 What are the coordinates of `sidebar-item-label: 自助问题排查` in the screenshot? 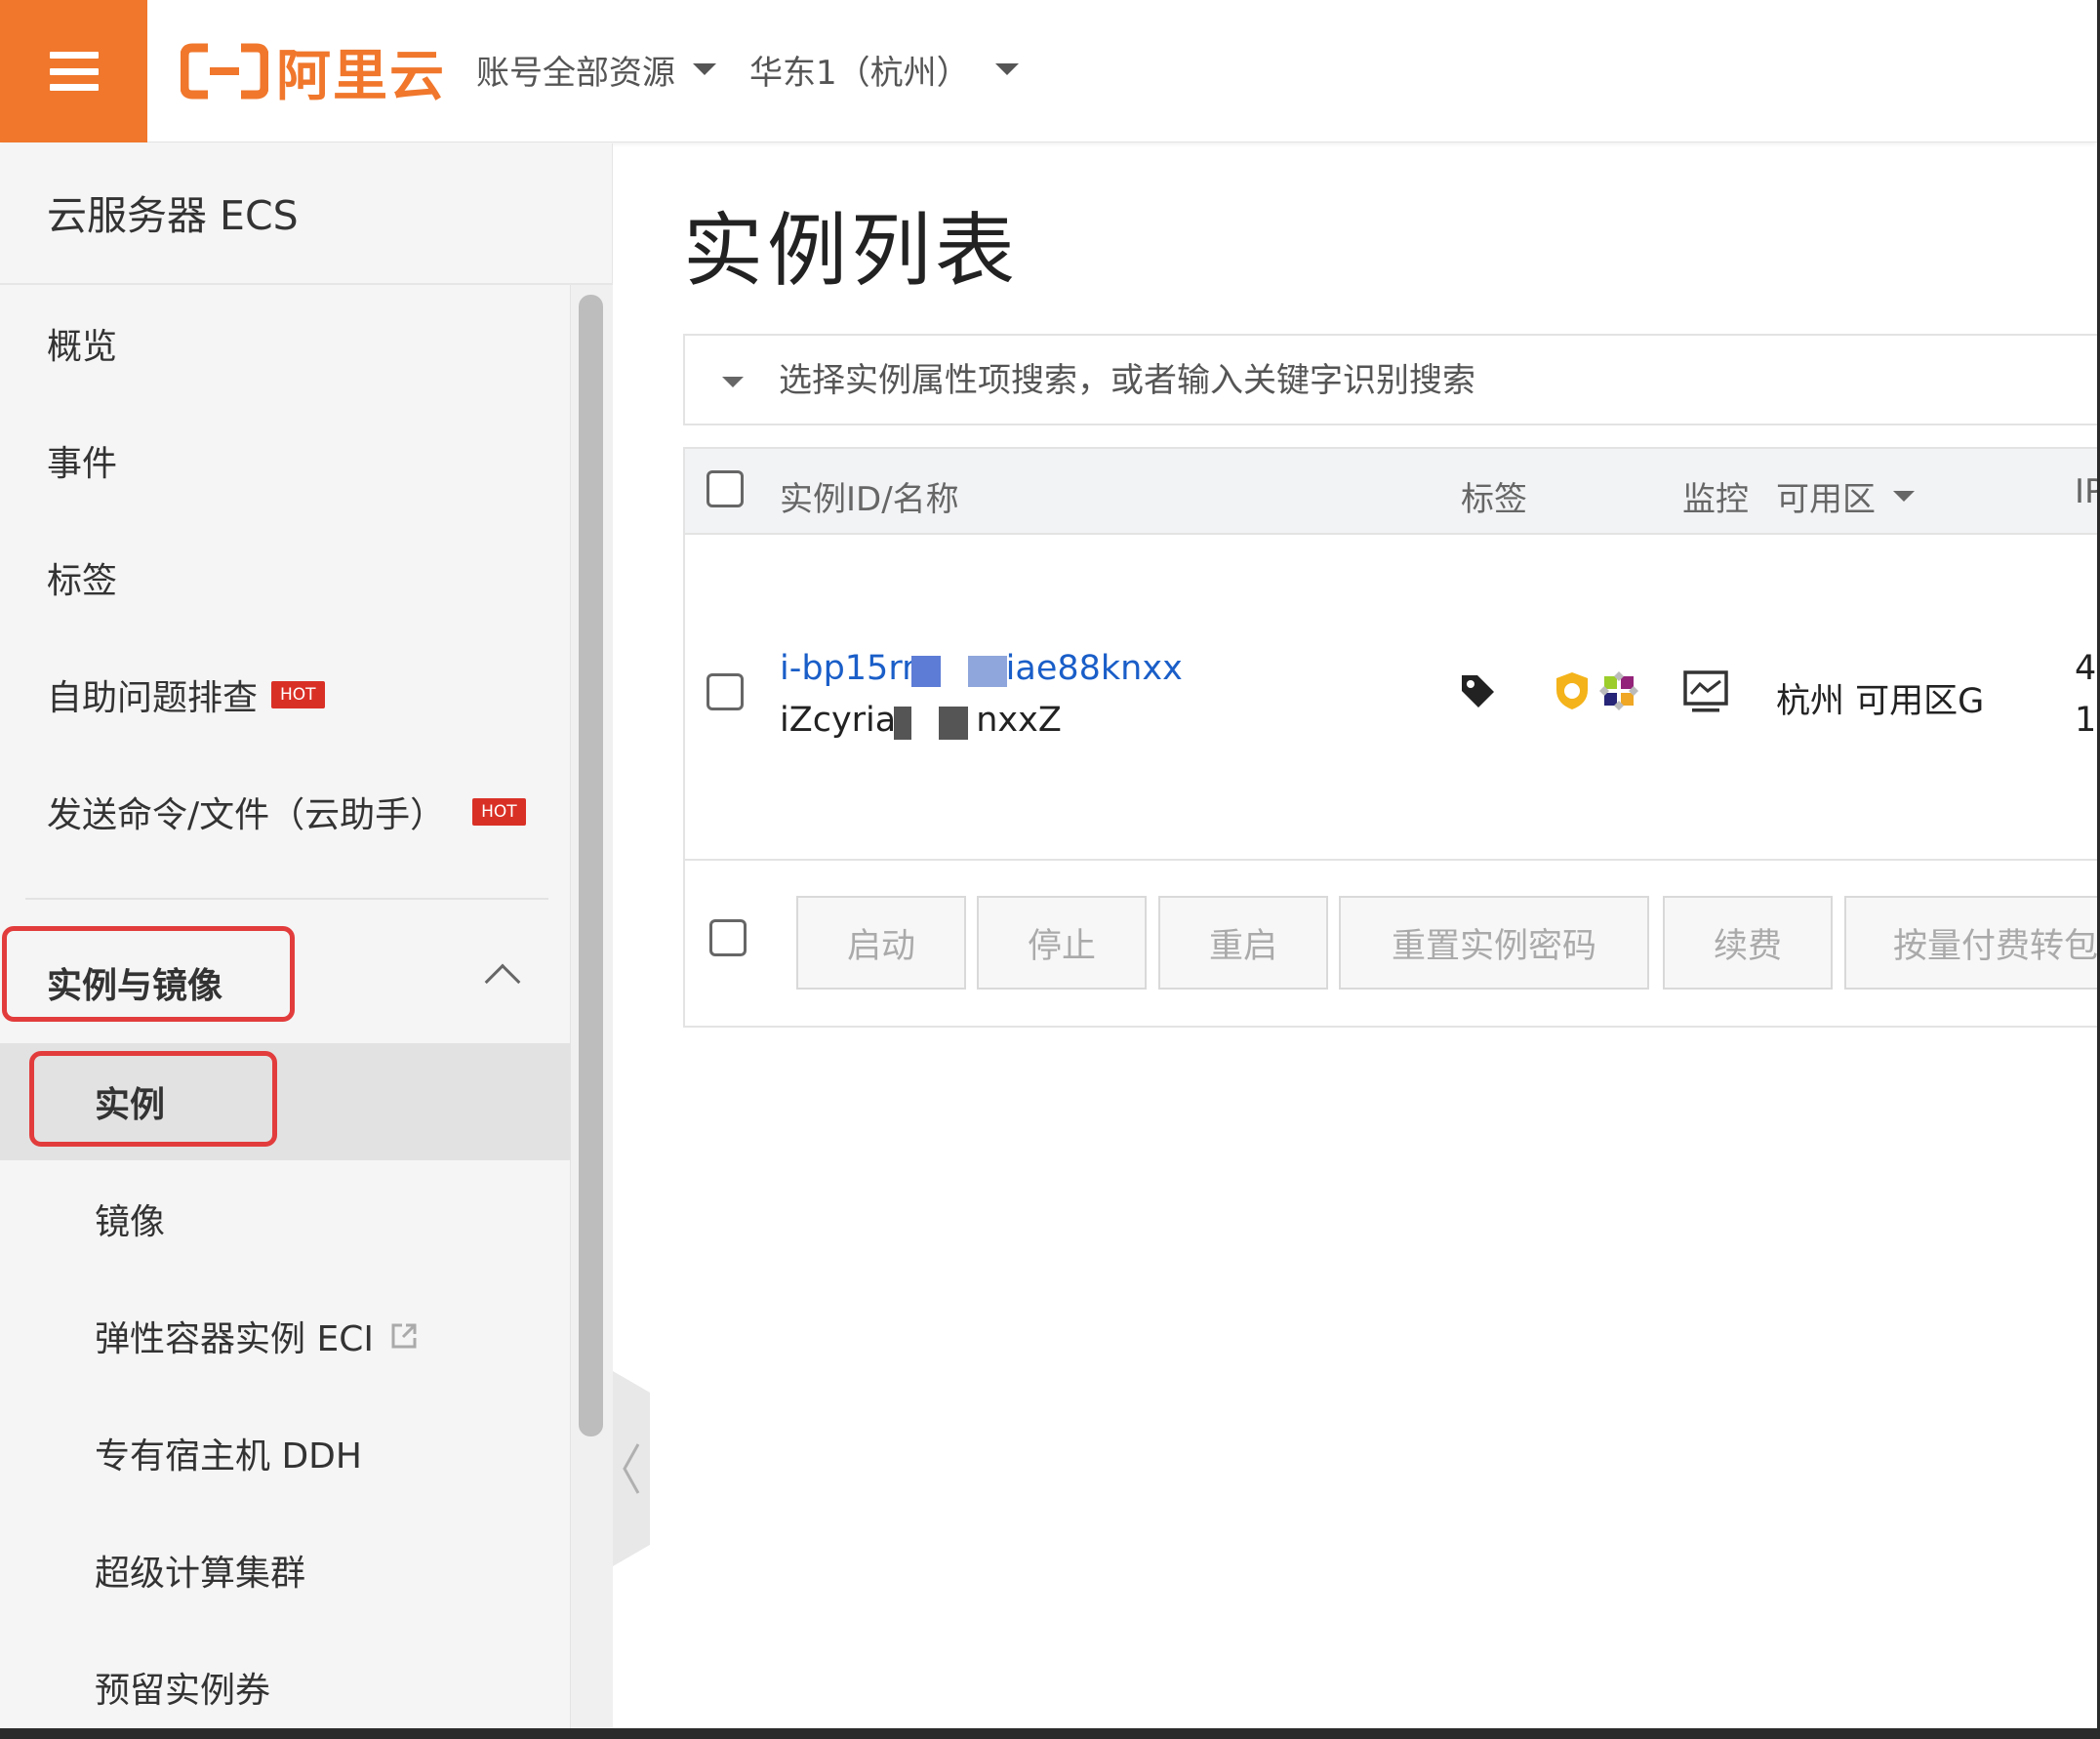 It's located at (153, 698).